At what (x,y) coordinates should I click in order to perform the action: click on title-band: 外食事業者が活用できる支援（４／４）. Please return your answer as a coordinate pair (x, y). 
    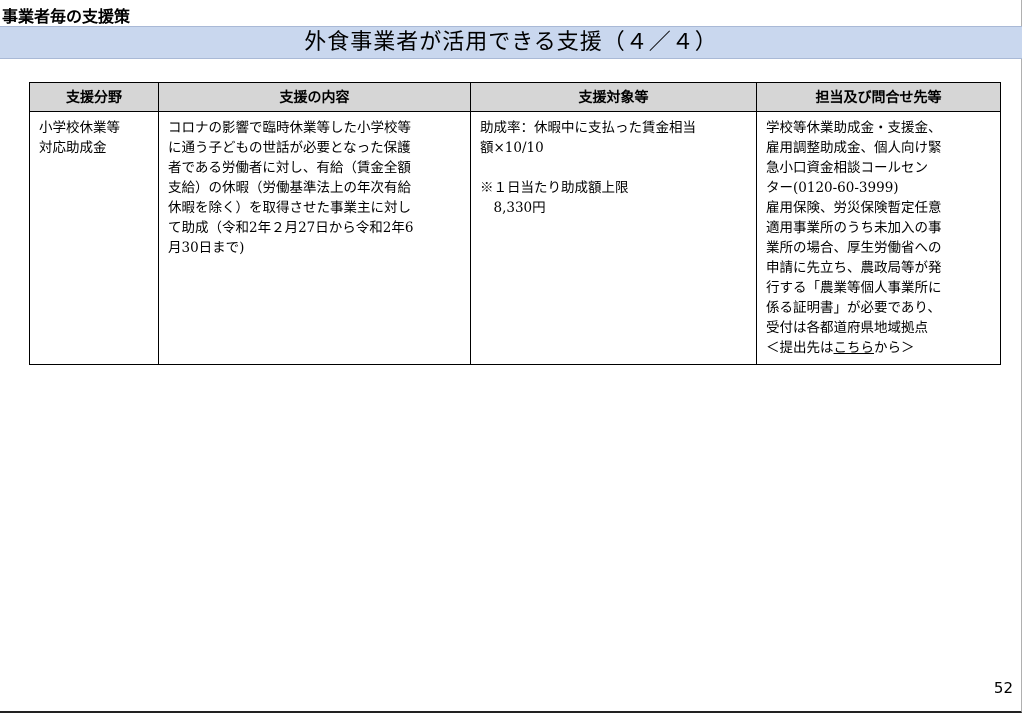
    Looking at the image, I should click on (511, 42).